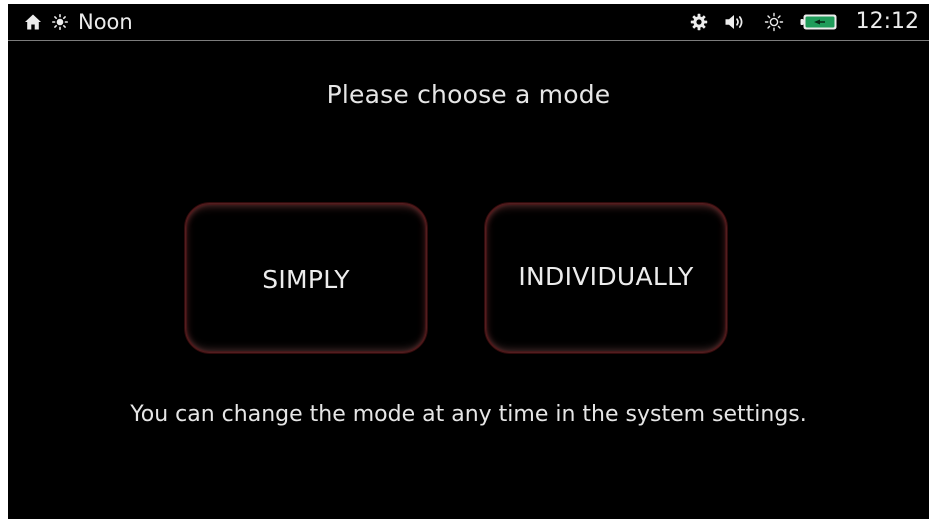 The image size is (934, 520). What do you see at coordinates (105, 22) in the screenshot?
I see `daytime-label: Noon` at bounding box center [105, 22].